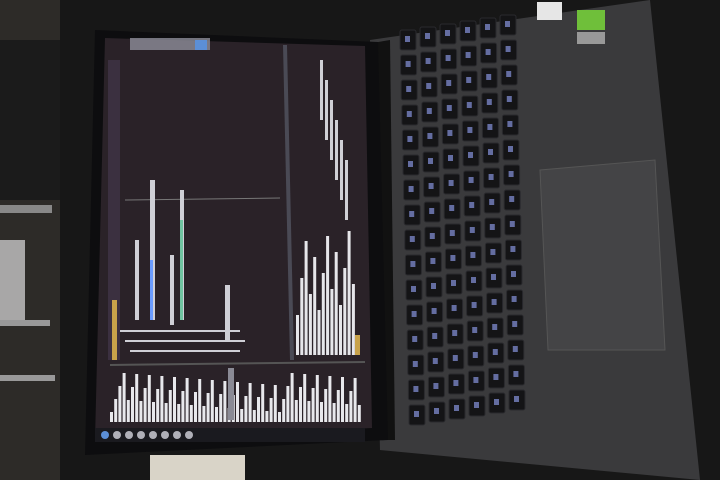  I want to click on header-badge, so click(201, 45).